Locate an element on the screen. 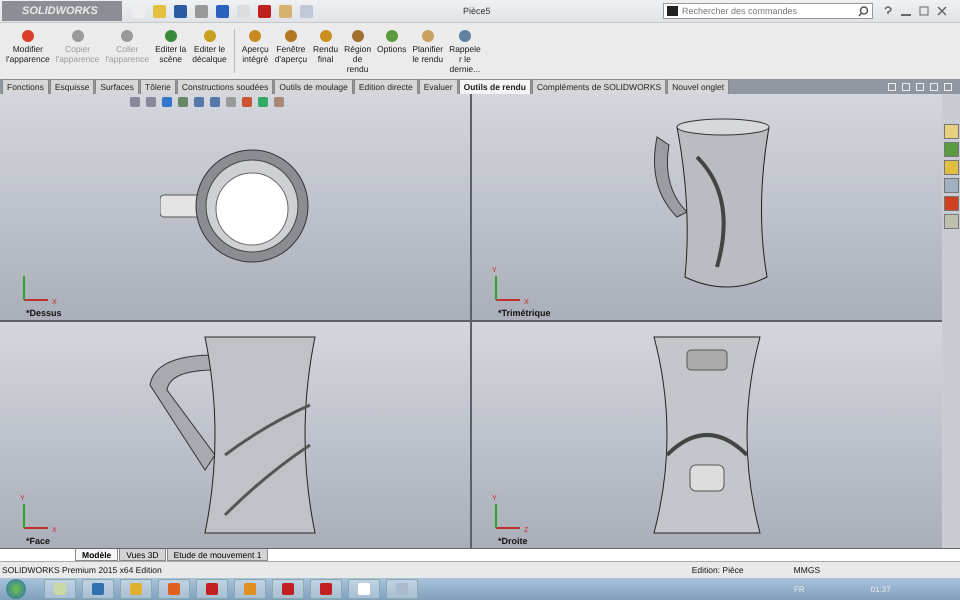  ribbon-tab: Nouvel onglet is located at coordinates (698, 86).